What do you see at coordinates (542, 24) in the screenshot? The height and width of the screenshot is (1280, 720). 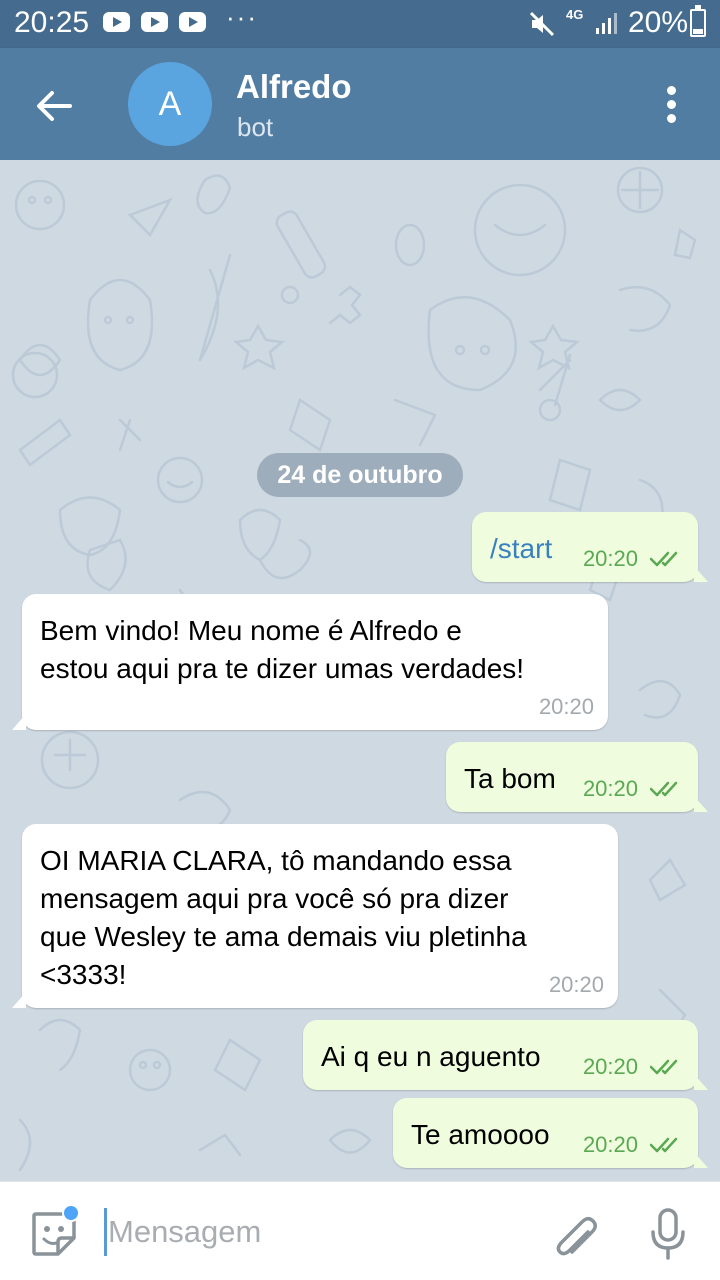 I see `mute-icon` at bounding box center [542, 24].